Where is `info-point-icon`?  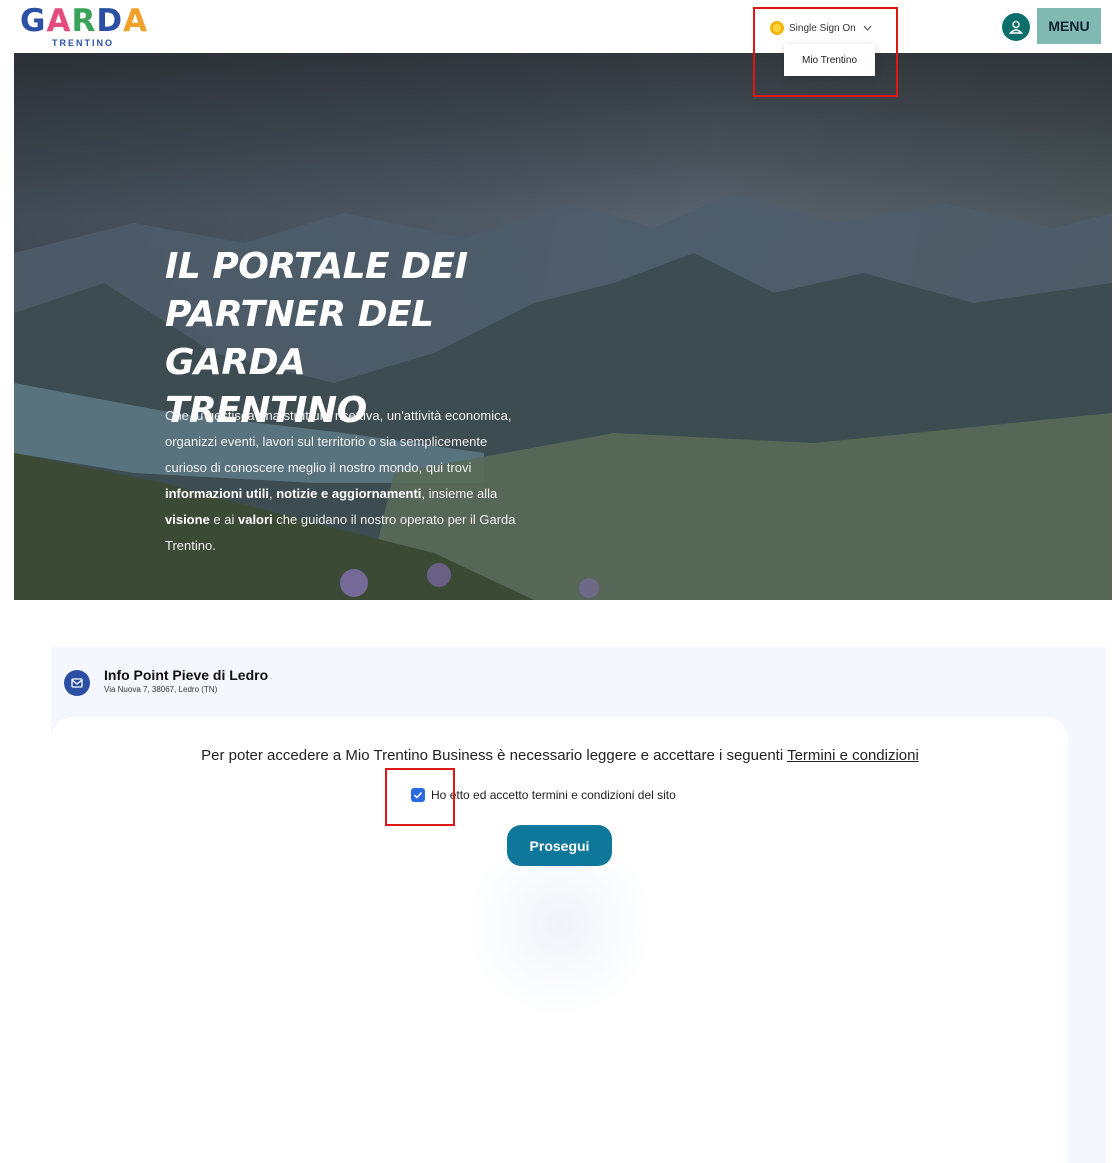 info-point-icon is located at coordinates (77, 683).